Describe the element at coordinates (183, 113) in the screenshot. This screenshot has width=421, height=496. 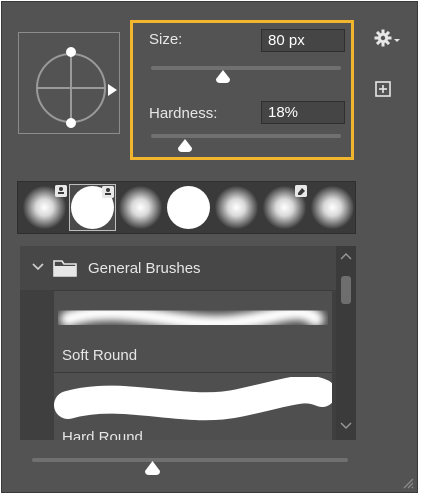
I see `hardness-label: Hardness:` at that location.